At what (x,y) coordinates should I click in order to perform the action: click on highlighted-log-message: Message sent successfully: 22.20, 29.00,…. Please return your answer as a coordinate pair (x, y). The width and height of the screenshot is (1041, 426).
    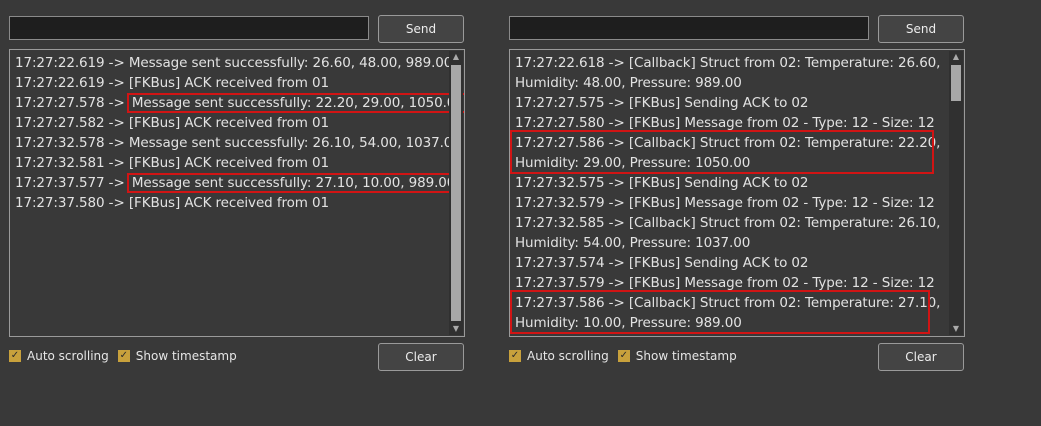
    Looking at the image, I should click on (295, 103).